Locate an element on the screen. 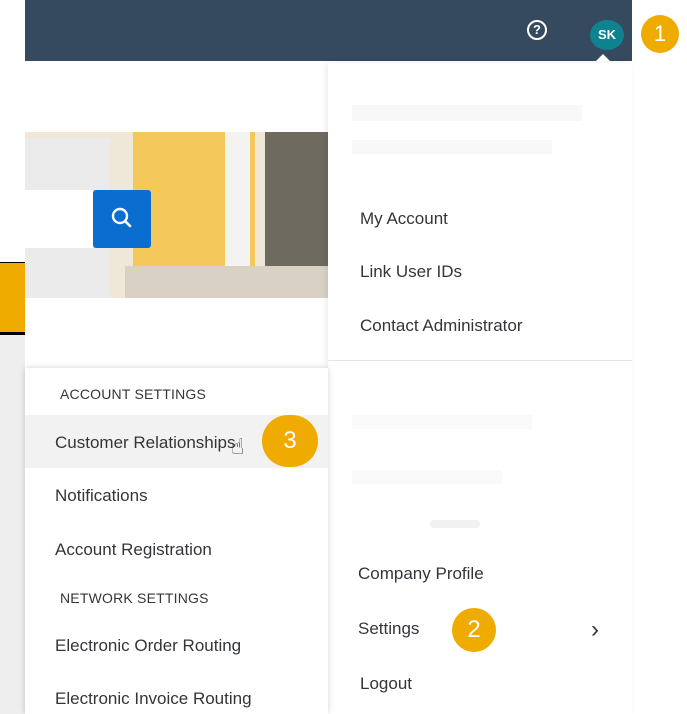 The height and width of the screenshot is (714, 687). submenu-item-notifications: Notifications is located at coordinates (101, 496).